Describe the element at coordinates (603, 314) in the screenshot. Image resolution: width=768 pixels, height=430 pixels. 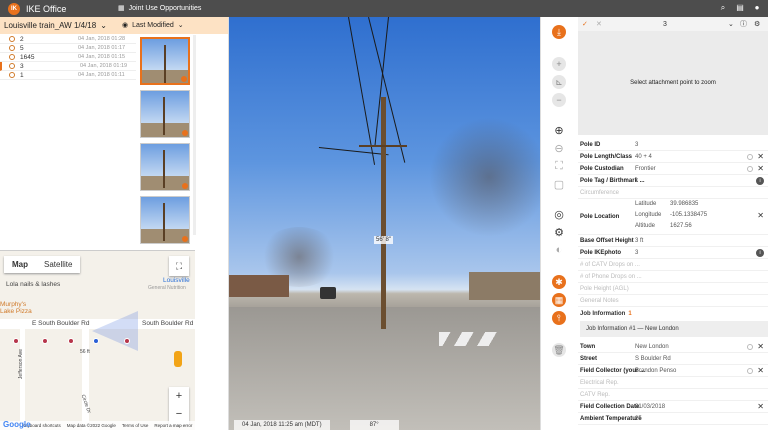
I see `section-label: Job Information` at that location.